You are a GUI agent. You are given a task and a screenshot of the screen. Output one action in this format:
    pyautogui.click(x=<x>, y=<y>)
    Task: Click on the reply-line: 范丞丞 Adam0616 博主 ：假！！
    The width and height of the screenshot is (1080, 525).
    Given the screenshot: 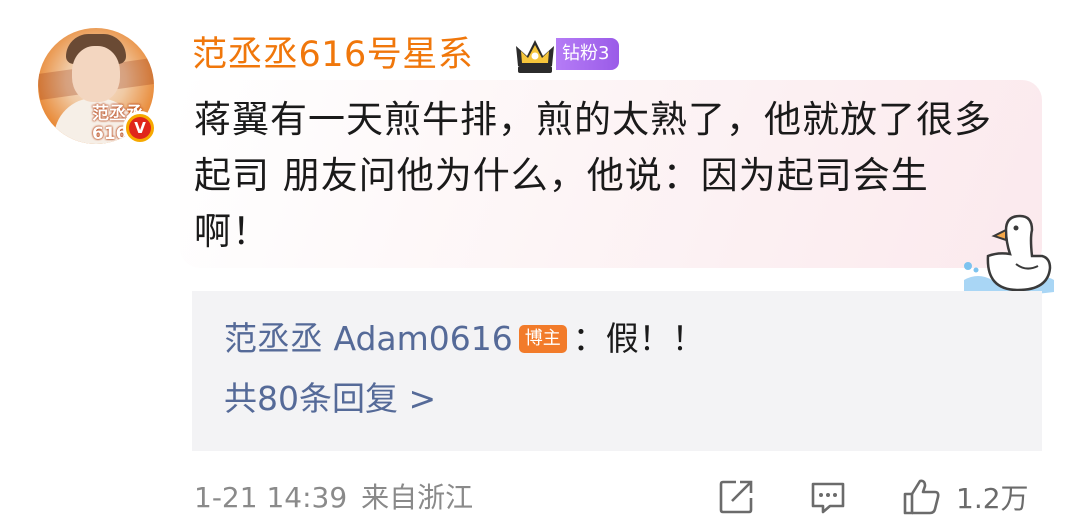 What is the action you would take?
    pyautogui.click(x=464, y=339)
    